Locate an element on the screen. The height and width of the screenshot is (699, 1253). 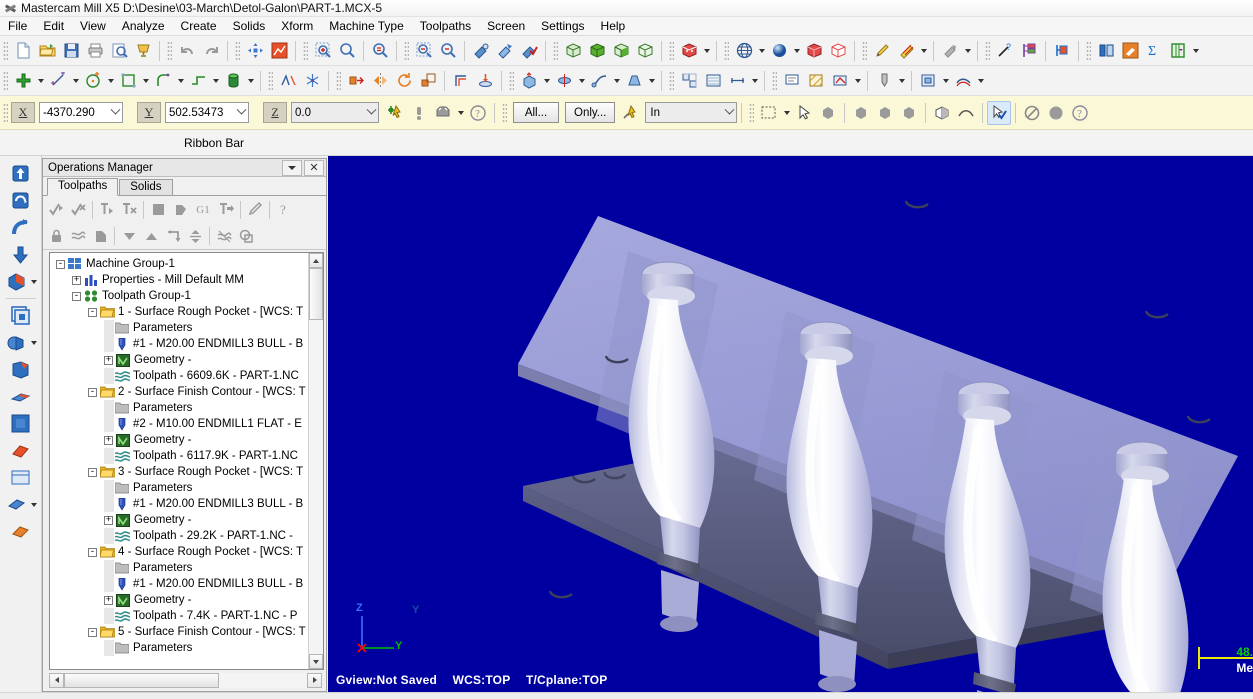
tab-toolpaths: Toolpaths is located at coordinates (83, 187).